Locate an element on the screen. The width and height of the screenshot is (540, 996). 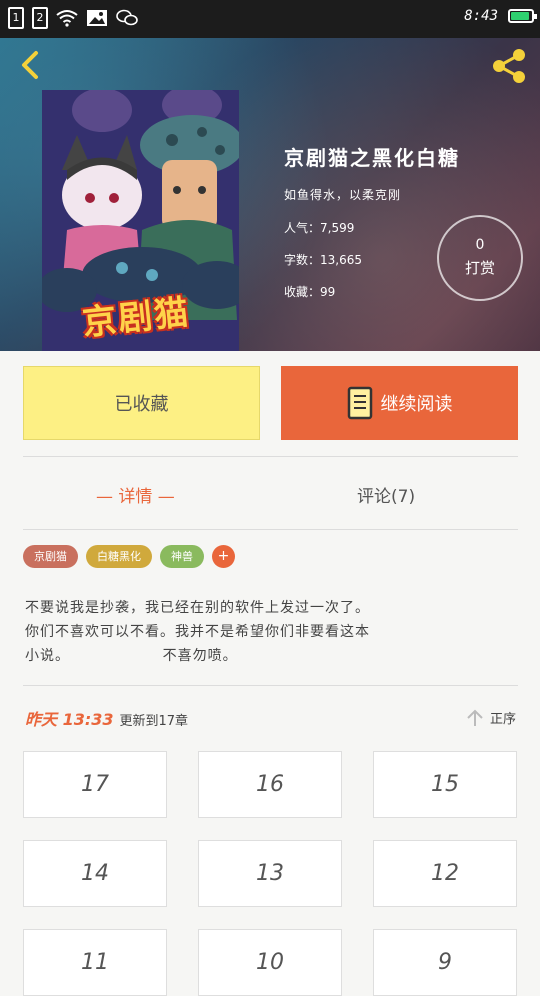
book-title: 京剧猫之黑化白糖 is located at coordinates (372, 158).